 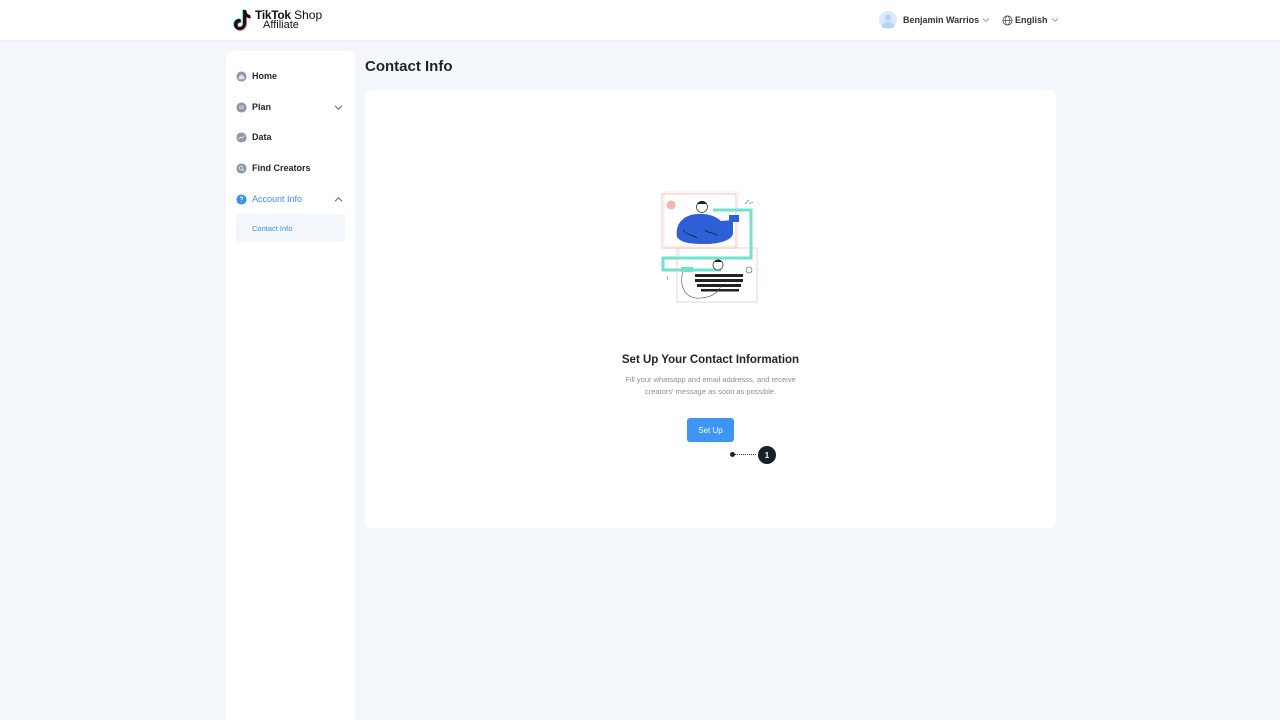 I want to click on step-badge: 1, so click(x=767, y=455).